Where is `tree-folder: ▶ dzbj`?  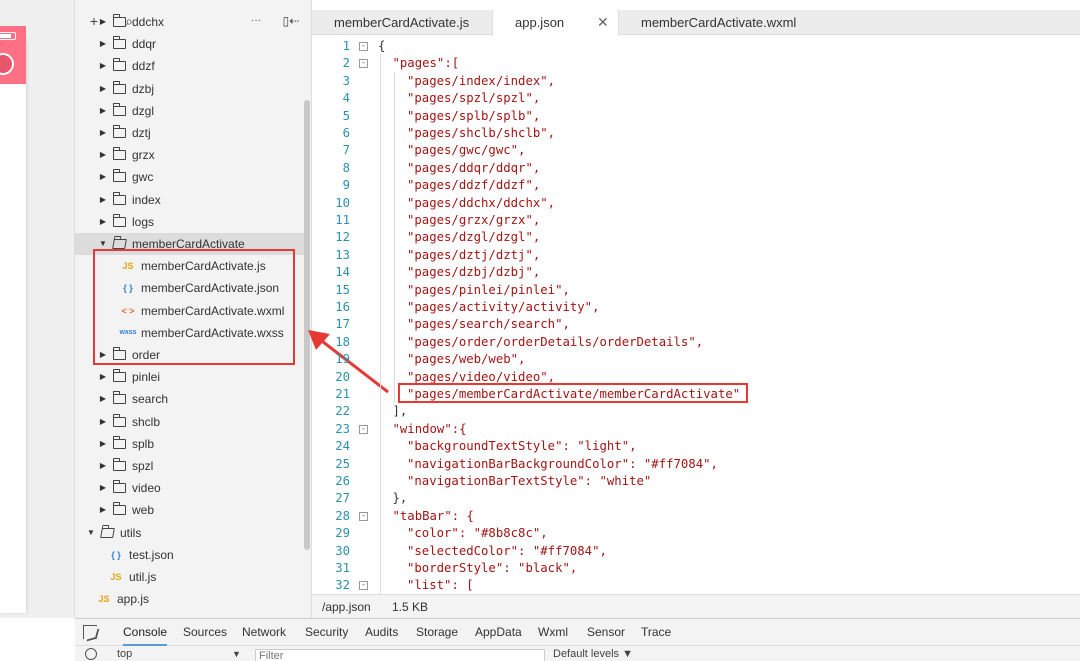 tree-folder: ▶ dzbj is located at coordinates (190, 89).